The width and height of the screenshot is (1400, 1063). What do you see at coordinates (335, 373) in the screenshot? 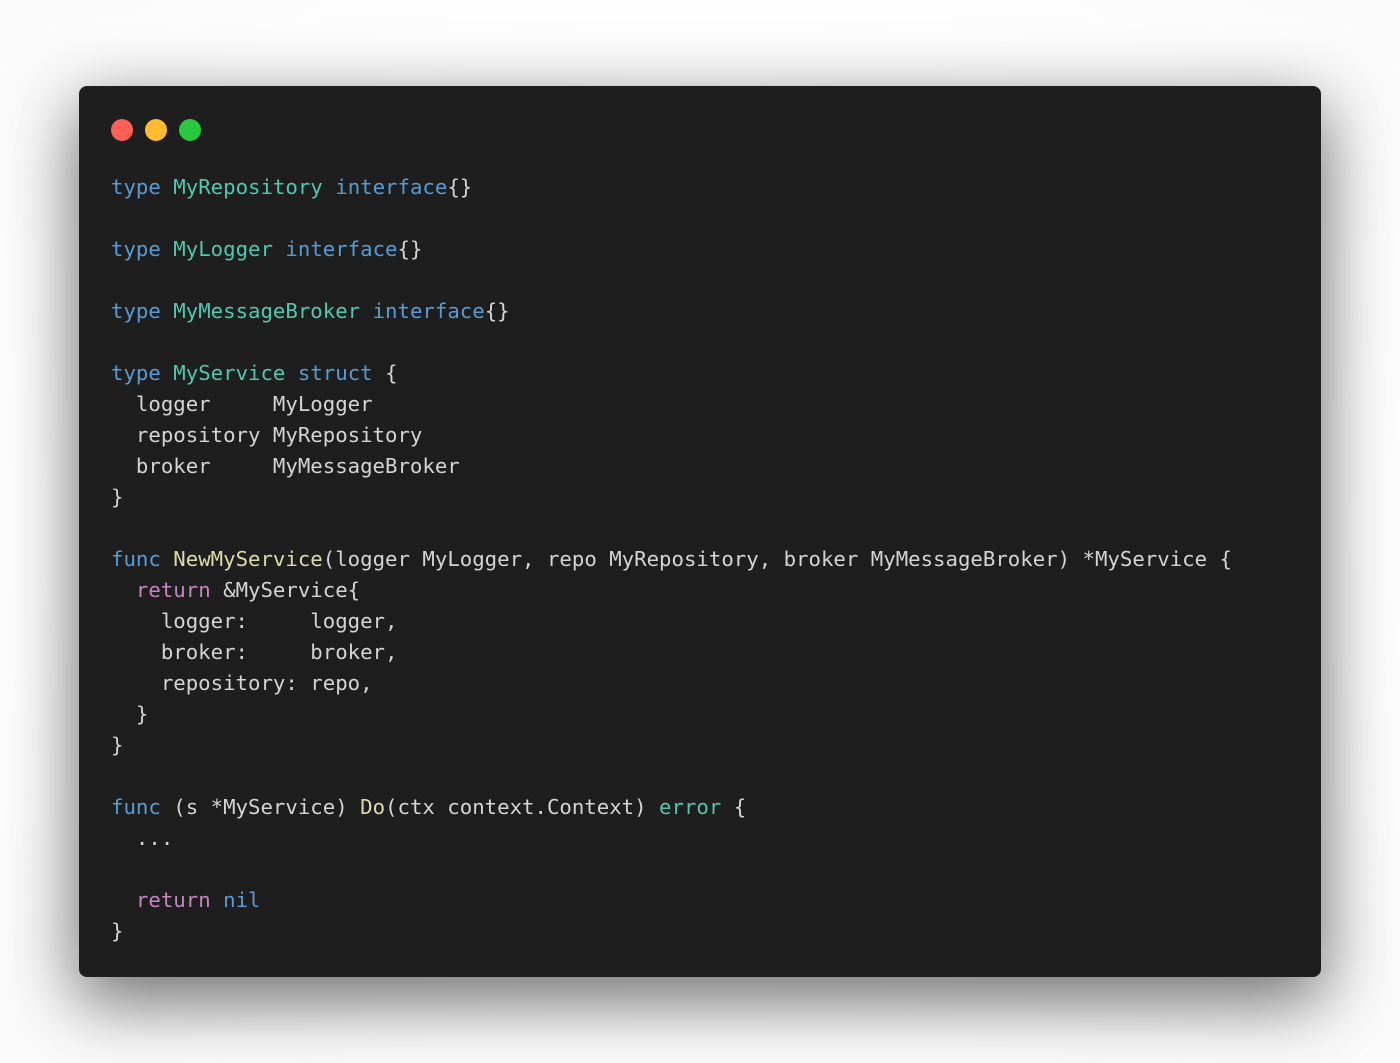
I see `code-token: struct` at bounding box center [335, 373].